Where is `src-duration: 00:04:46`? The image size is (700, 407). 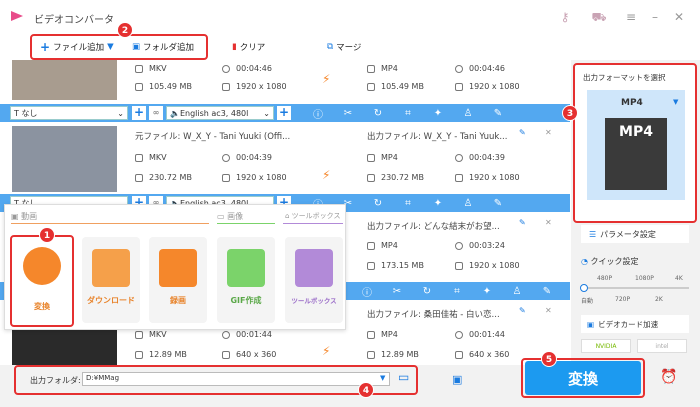
src-duration: 00:04:46 is located at coordinates (247, 68).